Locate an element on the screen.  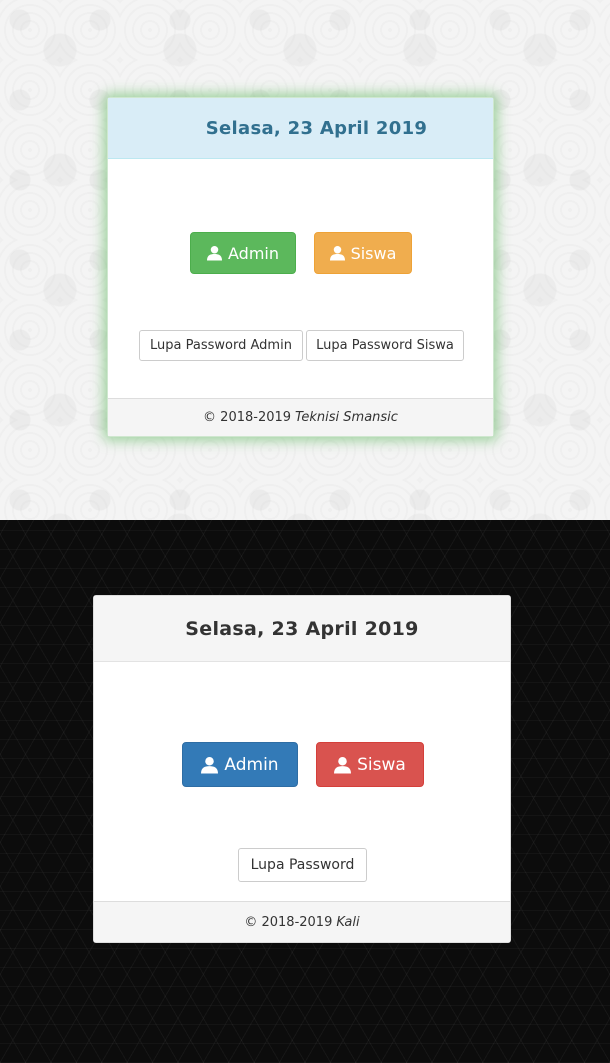
panel-footer: © 2018-2019 Kali is located at coordinates (302, 921).